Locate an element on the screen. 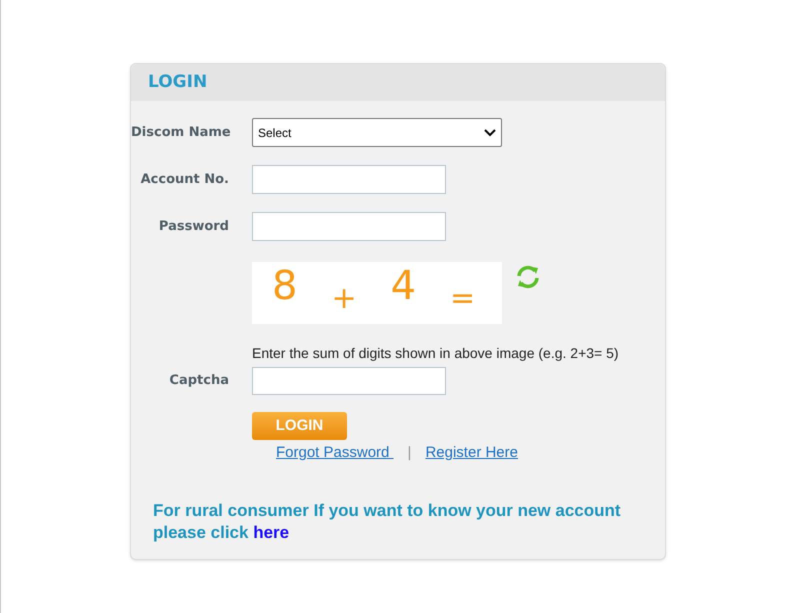 Image resolution: width=787 pixels, height=613 pixels. captcha-field is located at coordinates (349, 381).